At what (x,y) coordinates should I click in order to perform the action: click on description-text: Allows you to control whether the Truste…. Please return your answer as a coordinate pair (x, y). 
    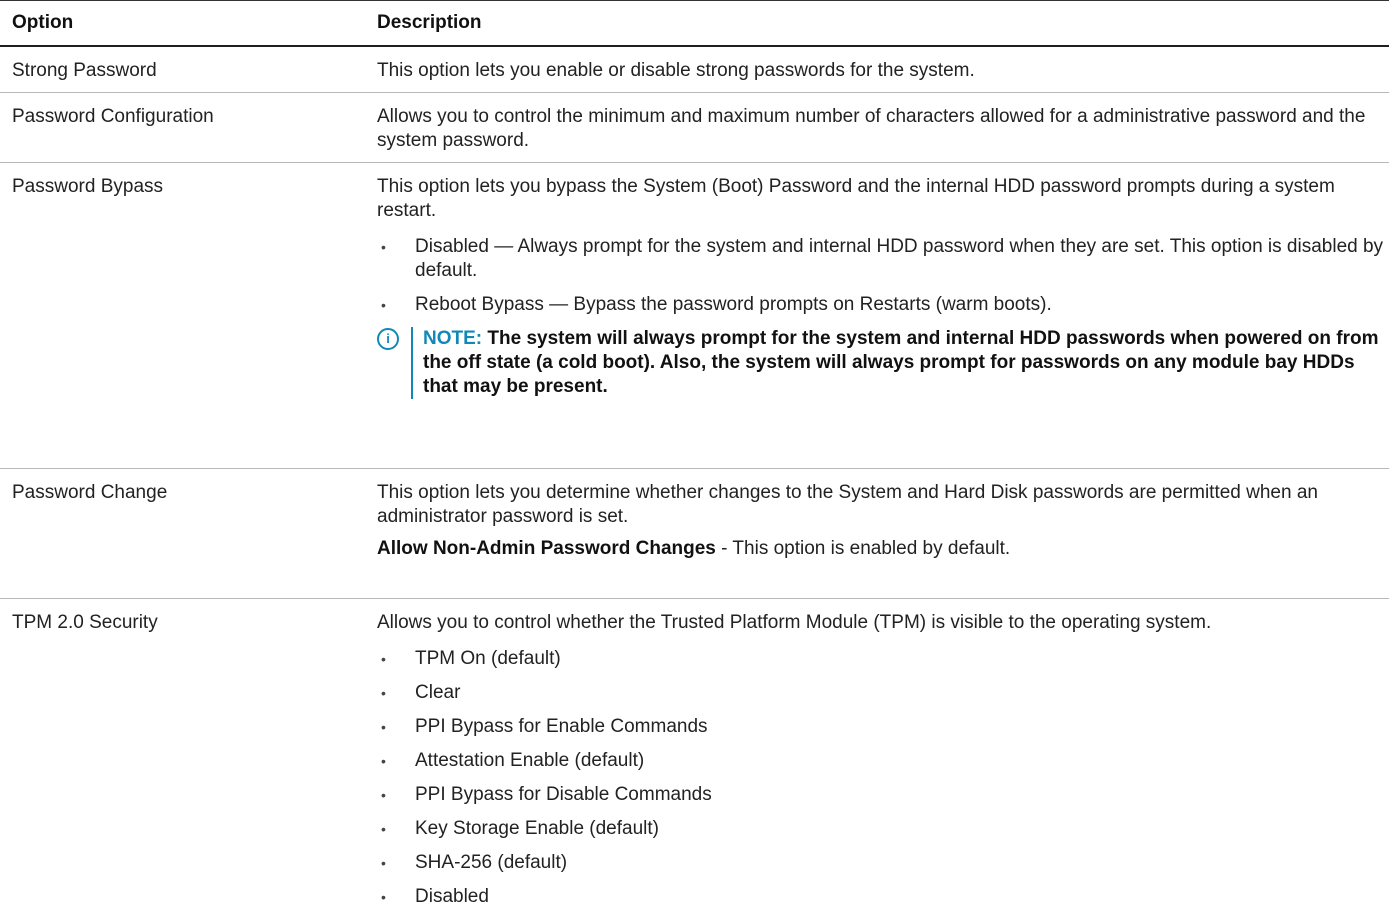
    Looking at the image, I should click on (794, 622).